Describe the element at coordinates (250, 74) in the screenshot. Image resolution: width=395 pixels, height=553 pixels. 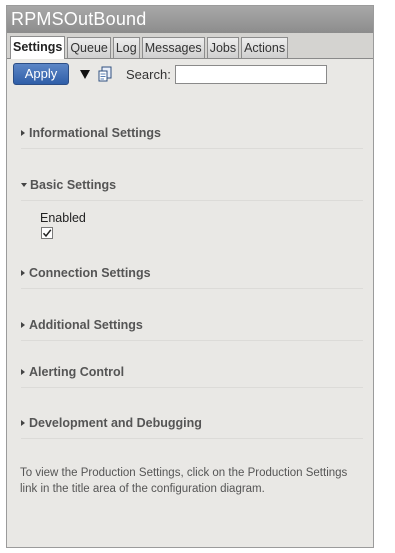
I see `search-input` at that location.